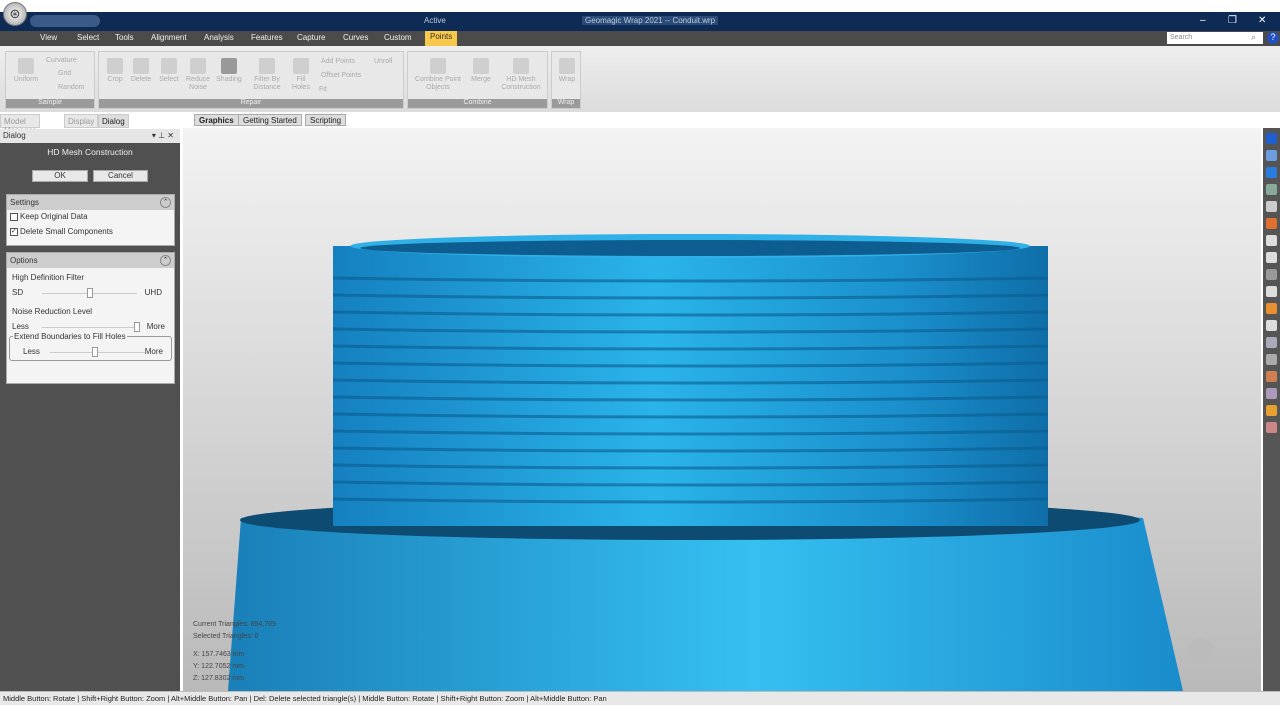  I want to click on shading-button: Shading, so click(229, 71).